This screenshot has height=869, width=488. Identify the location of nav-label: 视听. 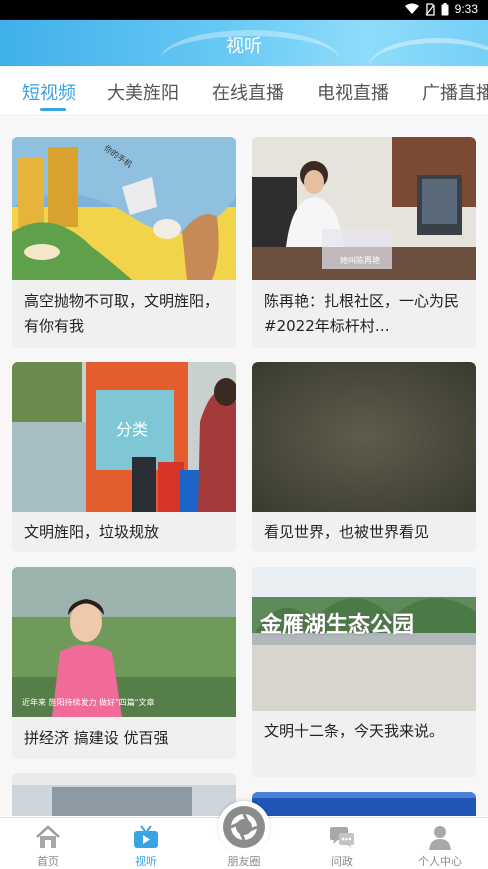
(146, 861).